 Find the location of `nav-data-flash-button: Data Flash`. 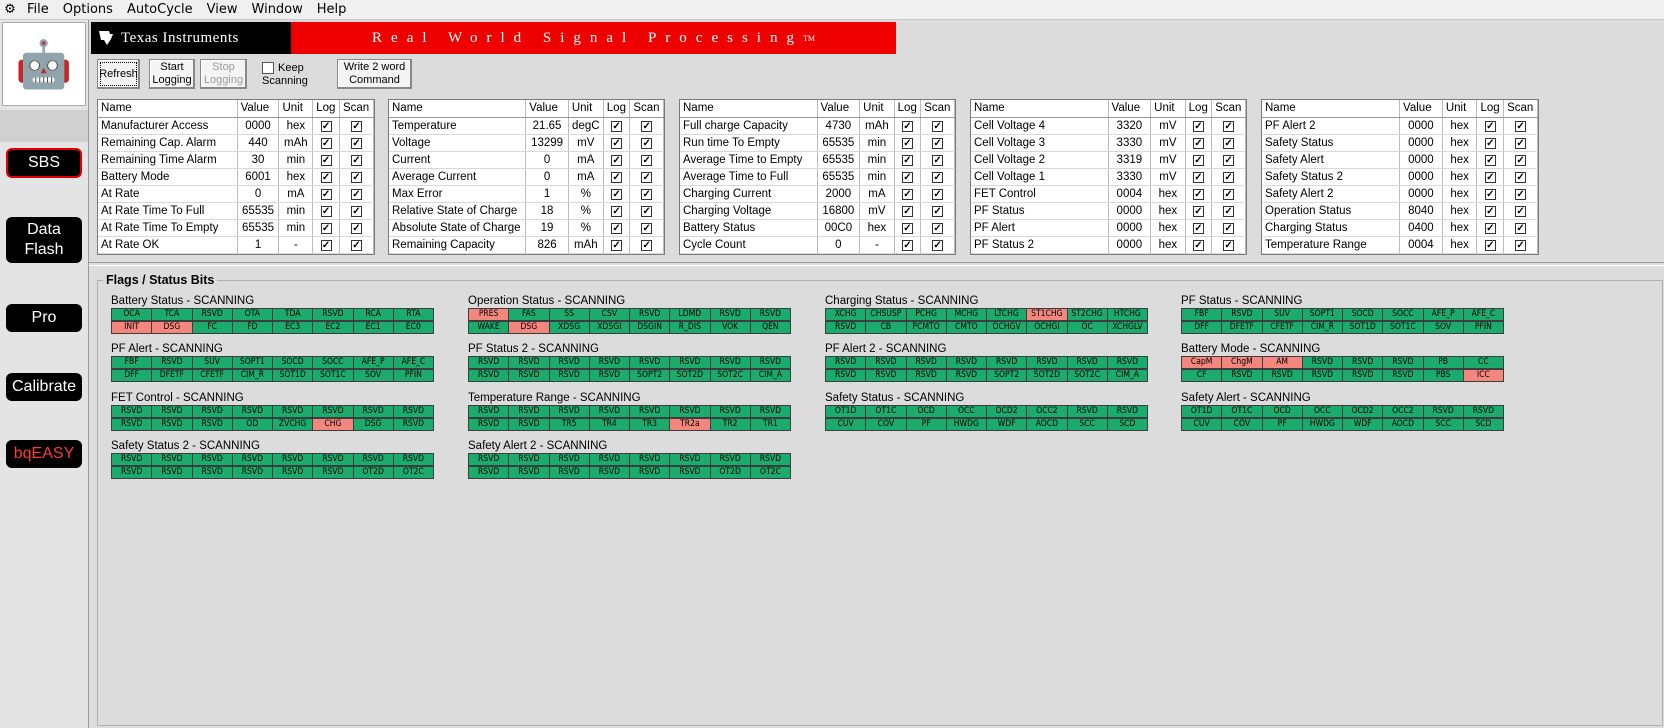

nav-data-flash-button: Data Flash is located at coordinates (44, 240).